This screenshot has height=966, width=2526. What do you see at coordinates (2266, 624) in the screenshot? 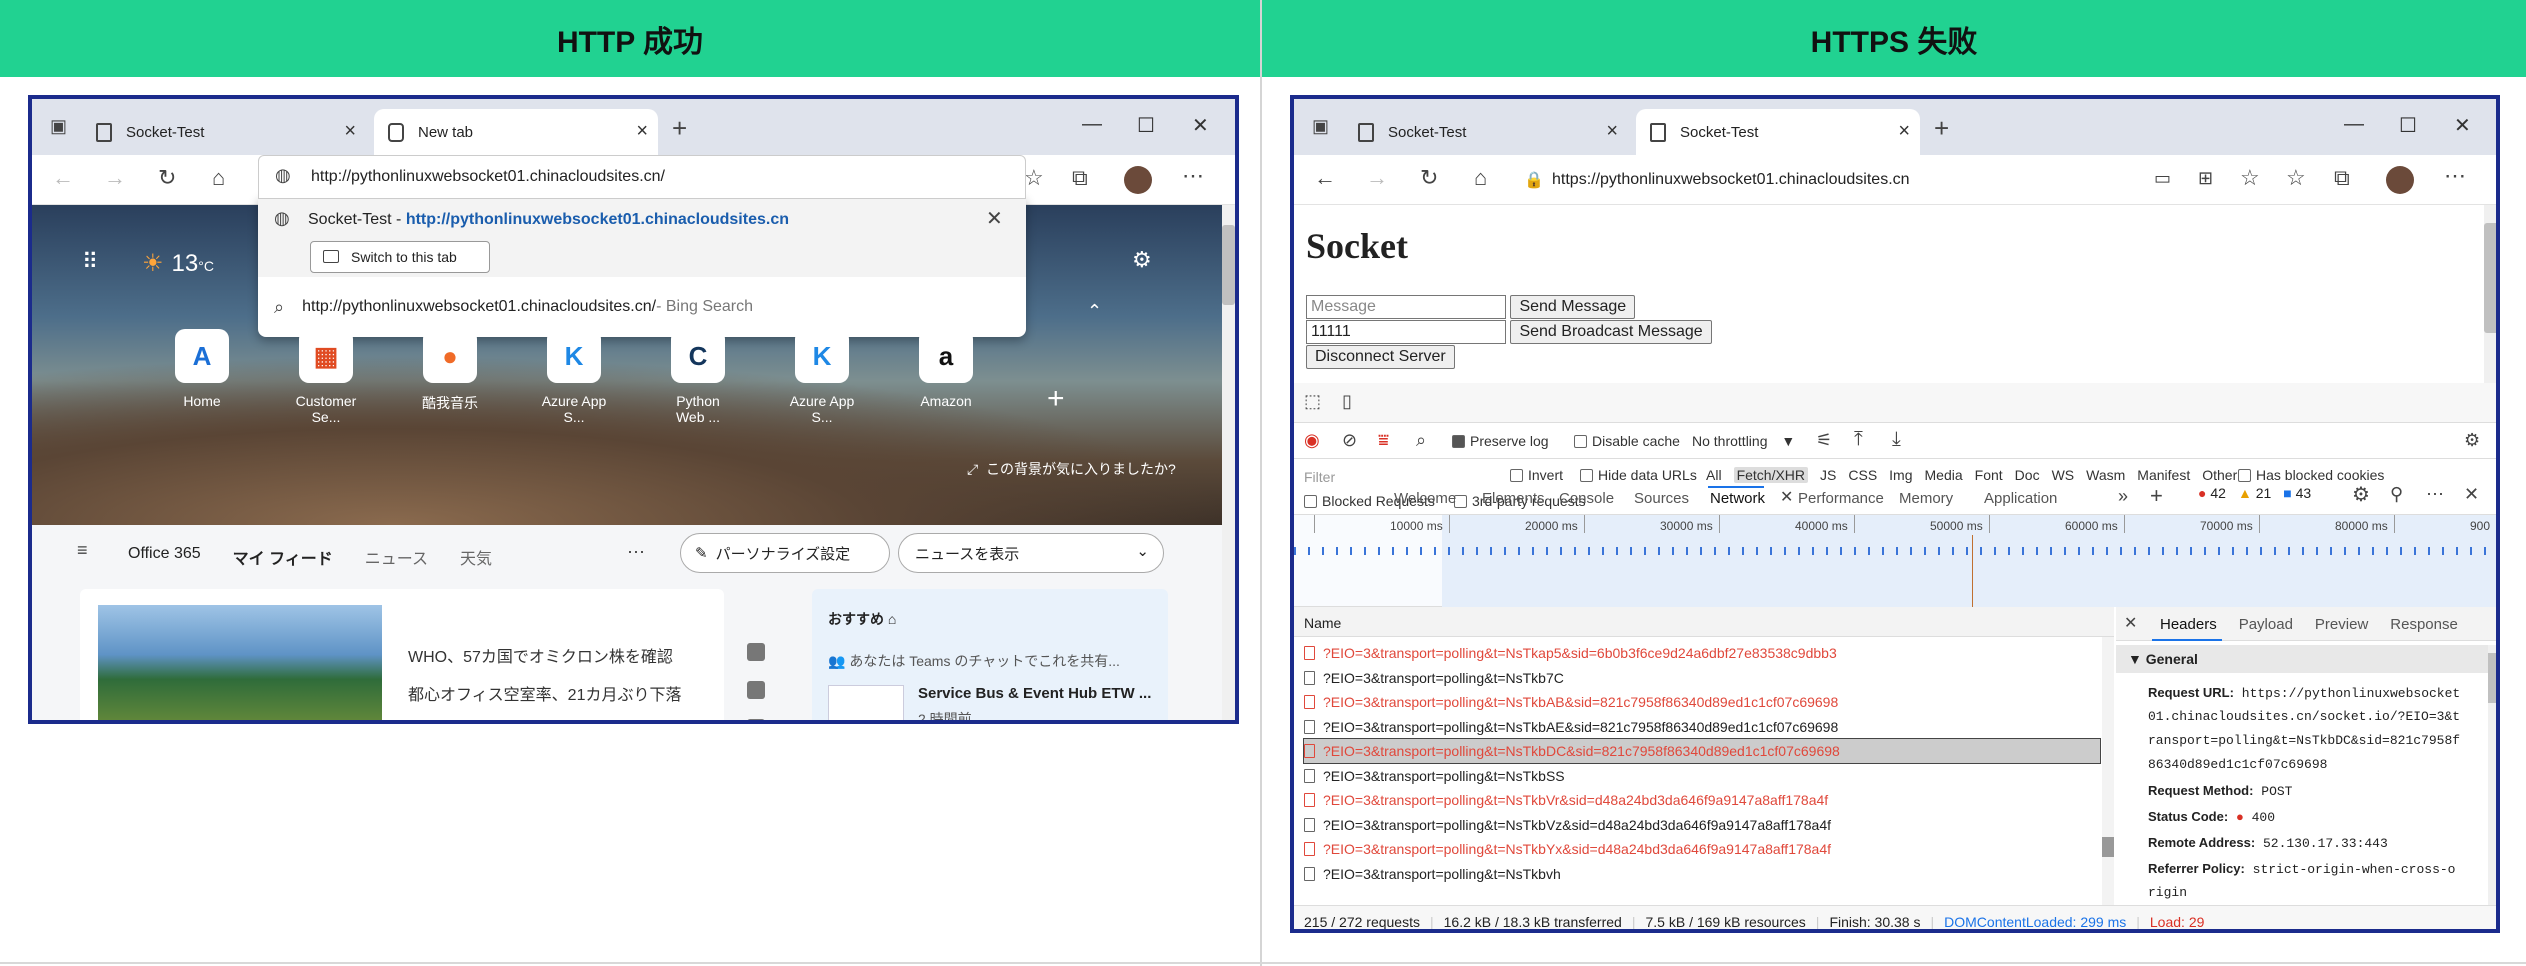
I see `detail-tab: Payload` at bounding box center [2266, 624].